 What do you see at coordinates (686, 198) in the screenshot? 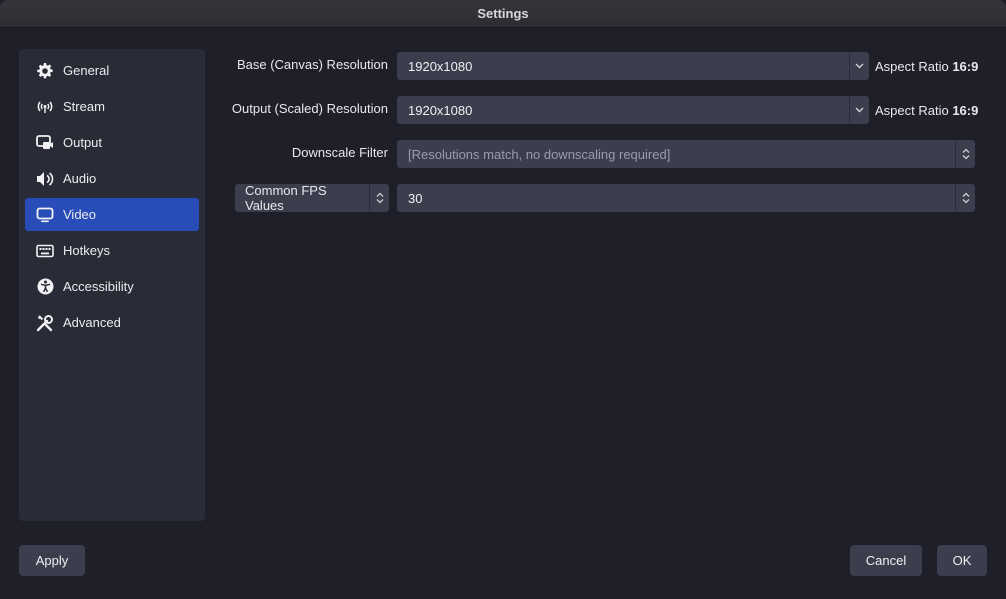
I see `fps-value-select: 30` at bounding box center [686, 198].